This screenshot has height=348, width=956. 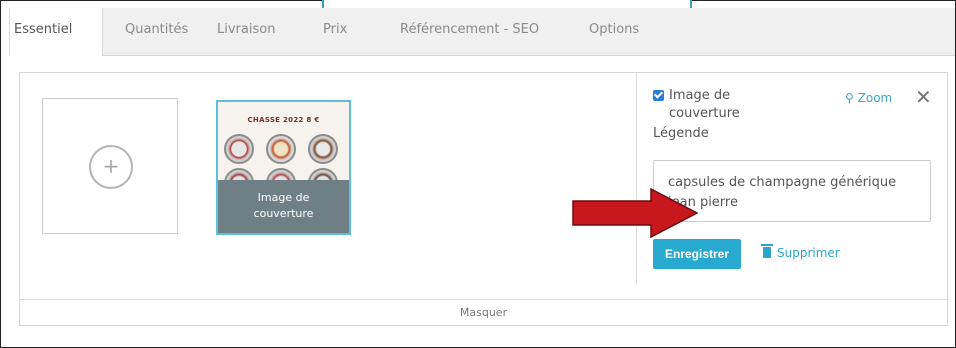 What do you see at coordinates (614, 31) in the screenshot?
I see `tab-options: Options` at bounding box center [614, 31].